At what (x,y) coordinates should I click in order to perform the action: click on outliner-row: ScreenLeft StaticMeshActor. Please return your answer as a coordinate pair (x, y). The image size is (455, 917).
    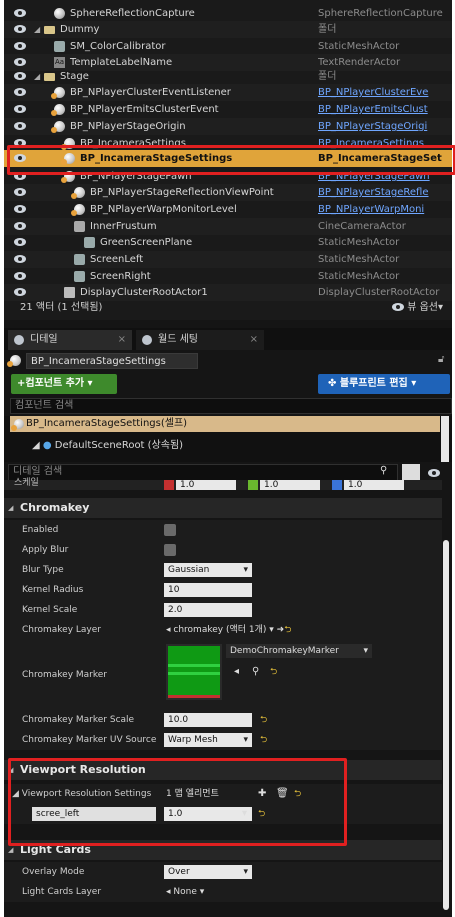
    Looking at the image, I should click on (228, 259).